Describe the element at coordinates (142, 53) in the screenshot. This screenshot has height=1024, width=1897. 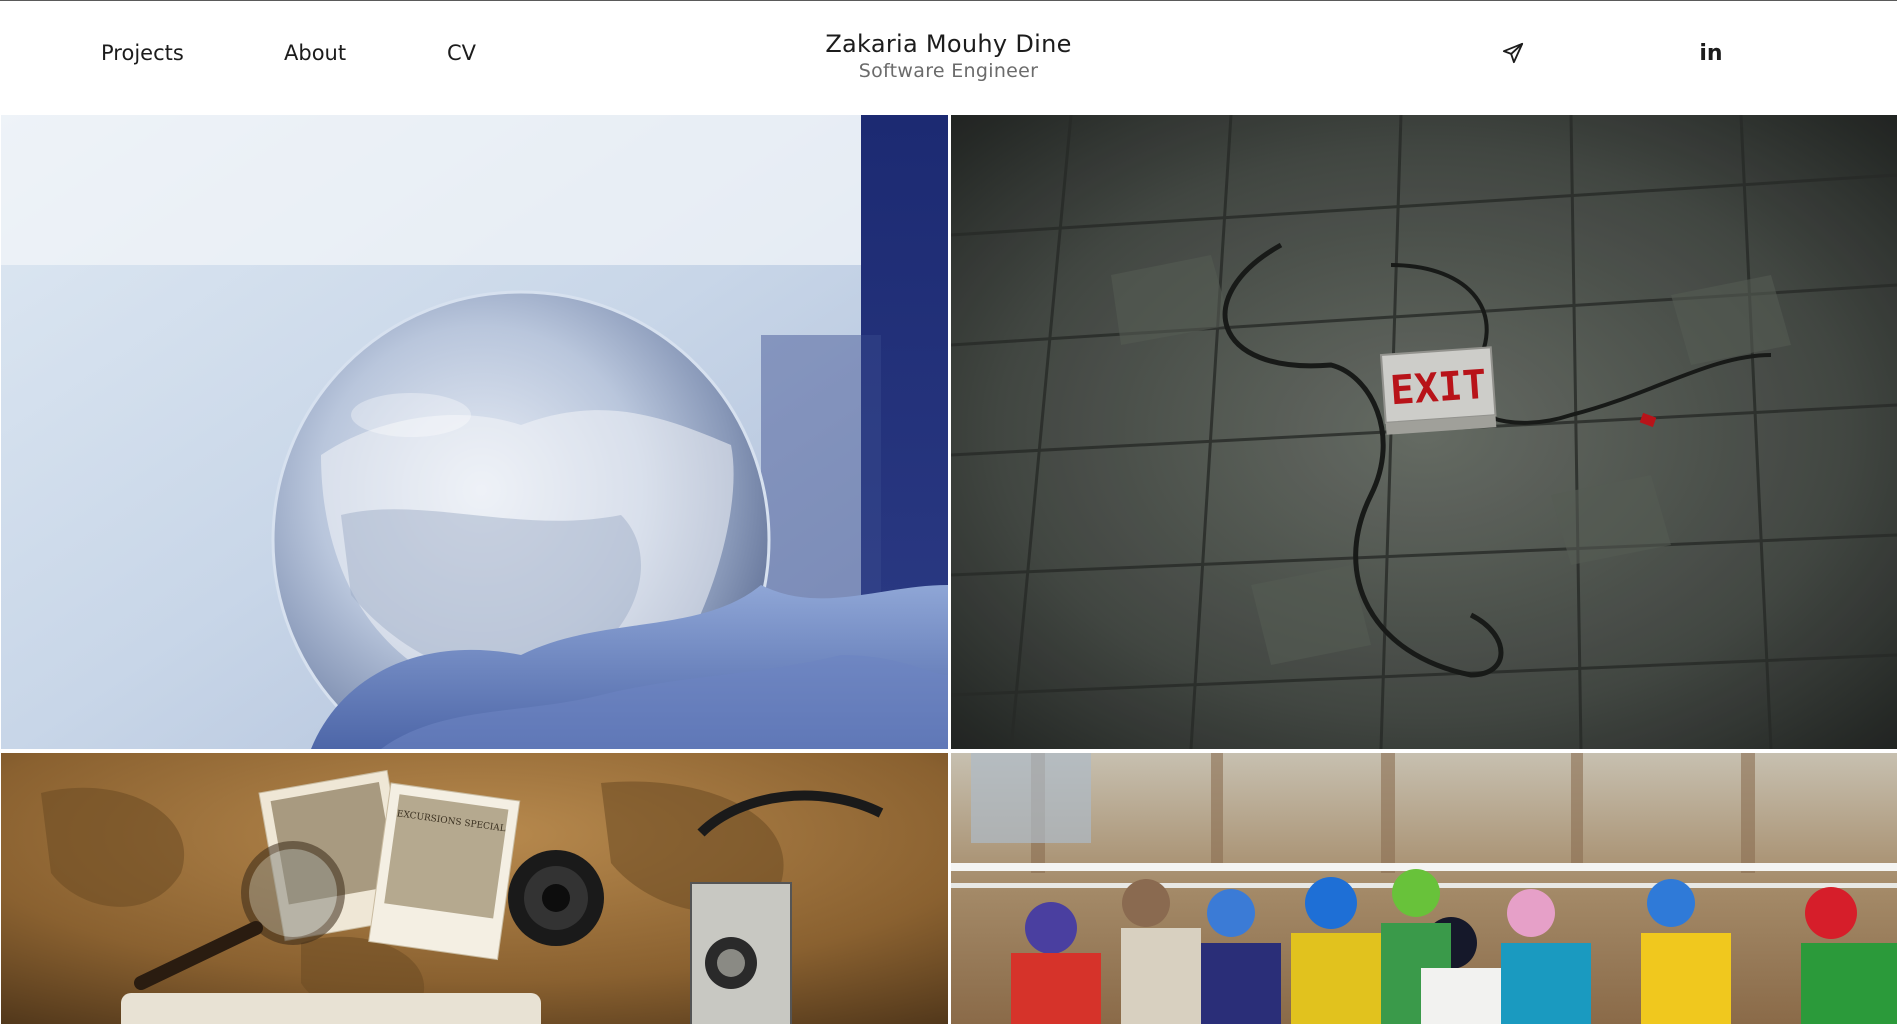
I see `nav-link-projects: Projects` at that location.